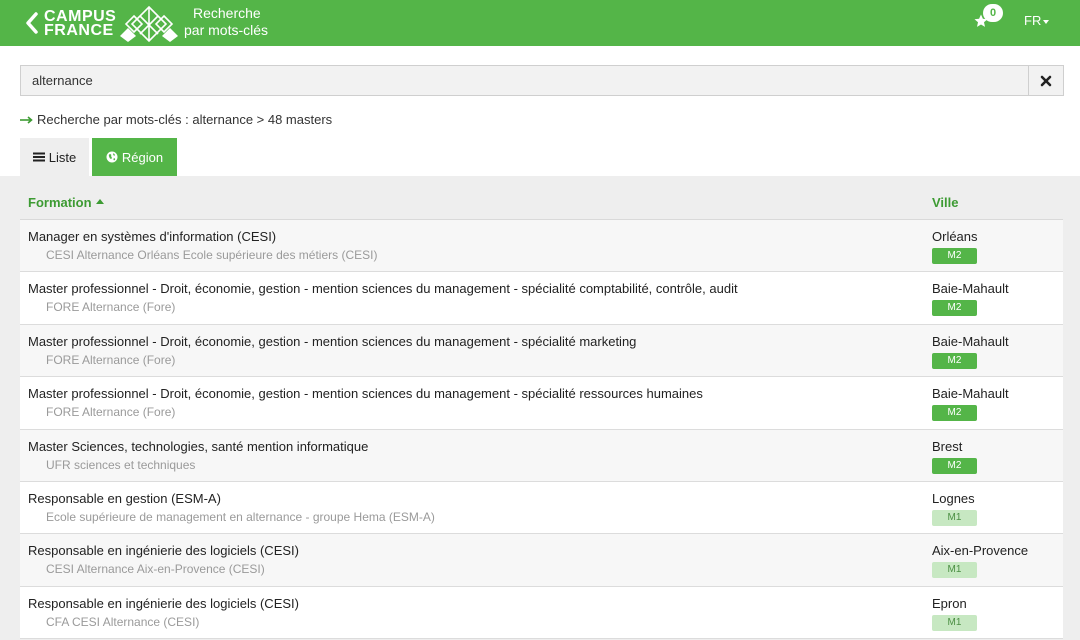 This screenshot has height=640, width=1080. I want to click on city-name: Aix-en-Provence, so click(980, 551).